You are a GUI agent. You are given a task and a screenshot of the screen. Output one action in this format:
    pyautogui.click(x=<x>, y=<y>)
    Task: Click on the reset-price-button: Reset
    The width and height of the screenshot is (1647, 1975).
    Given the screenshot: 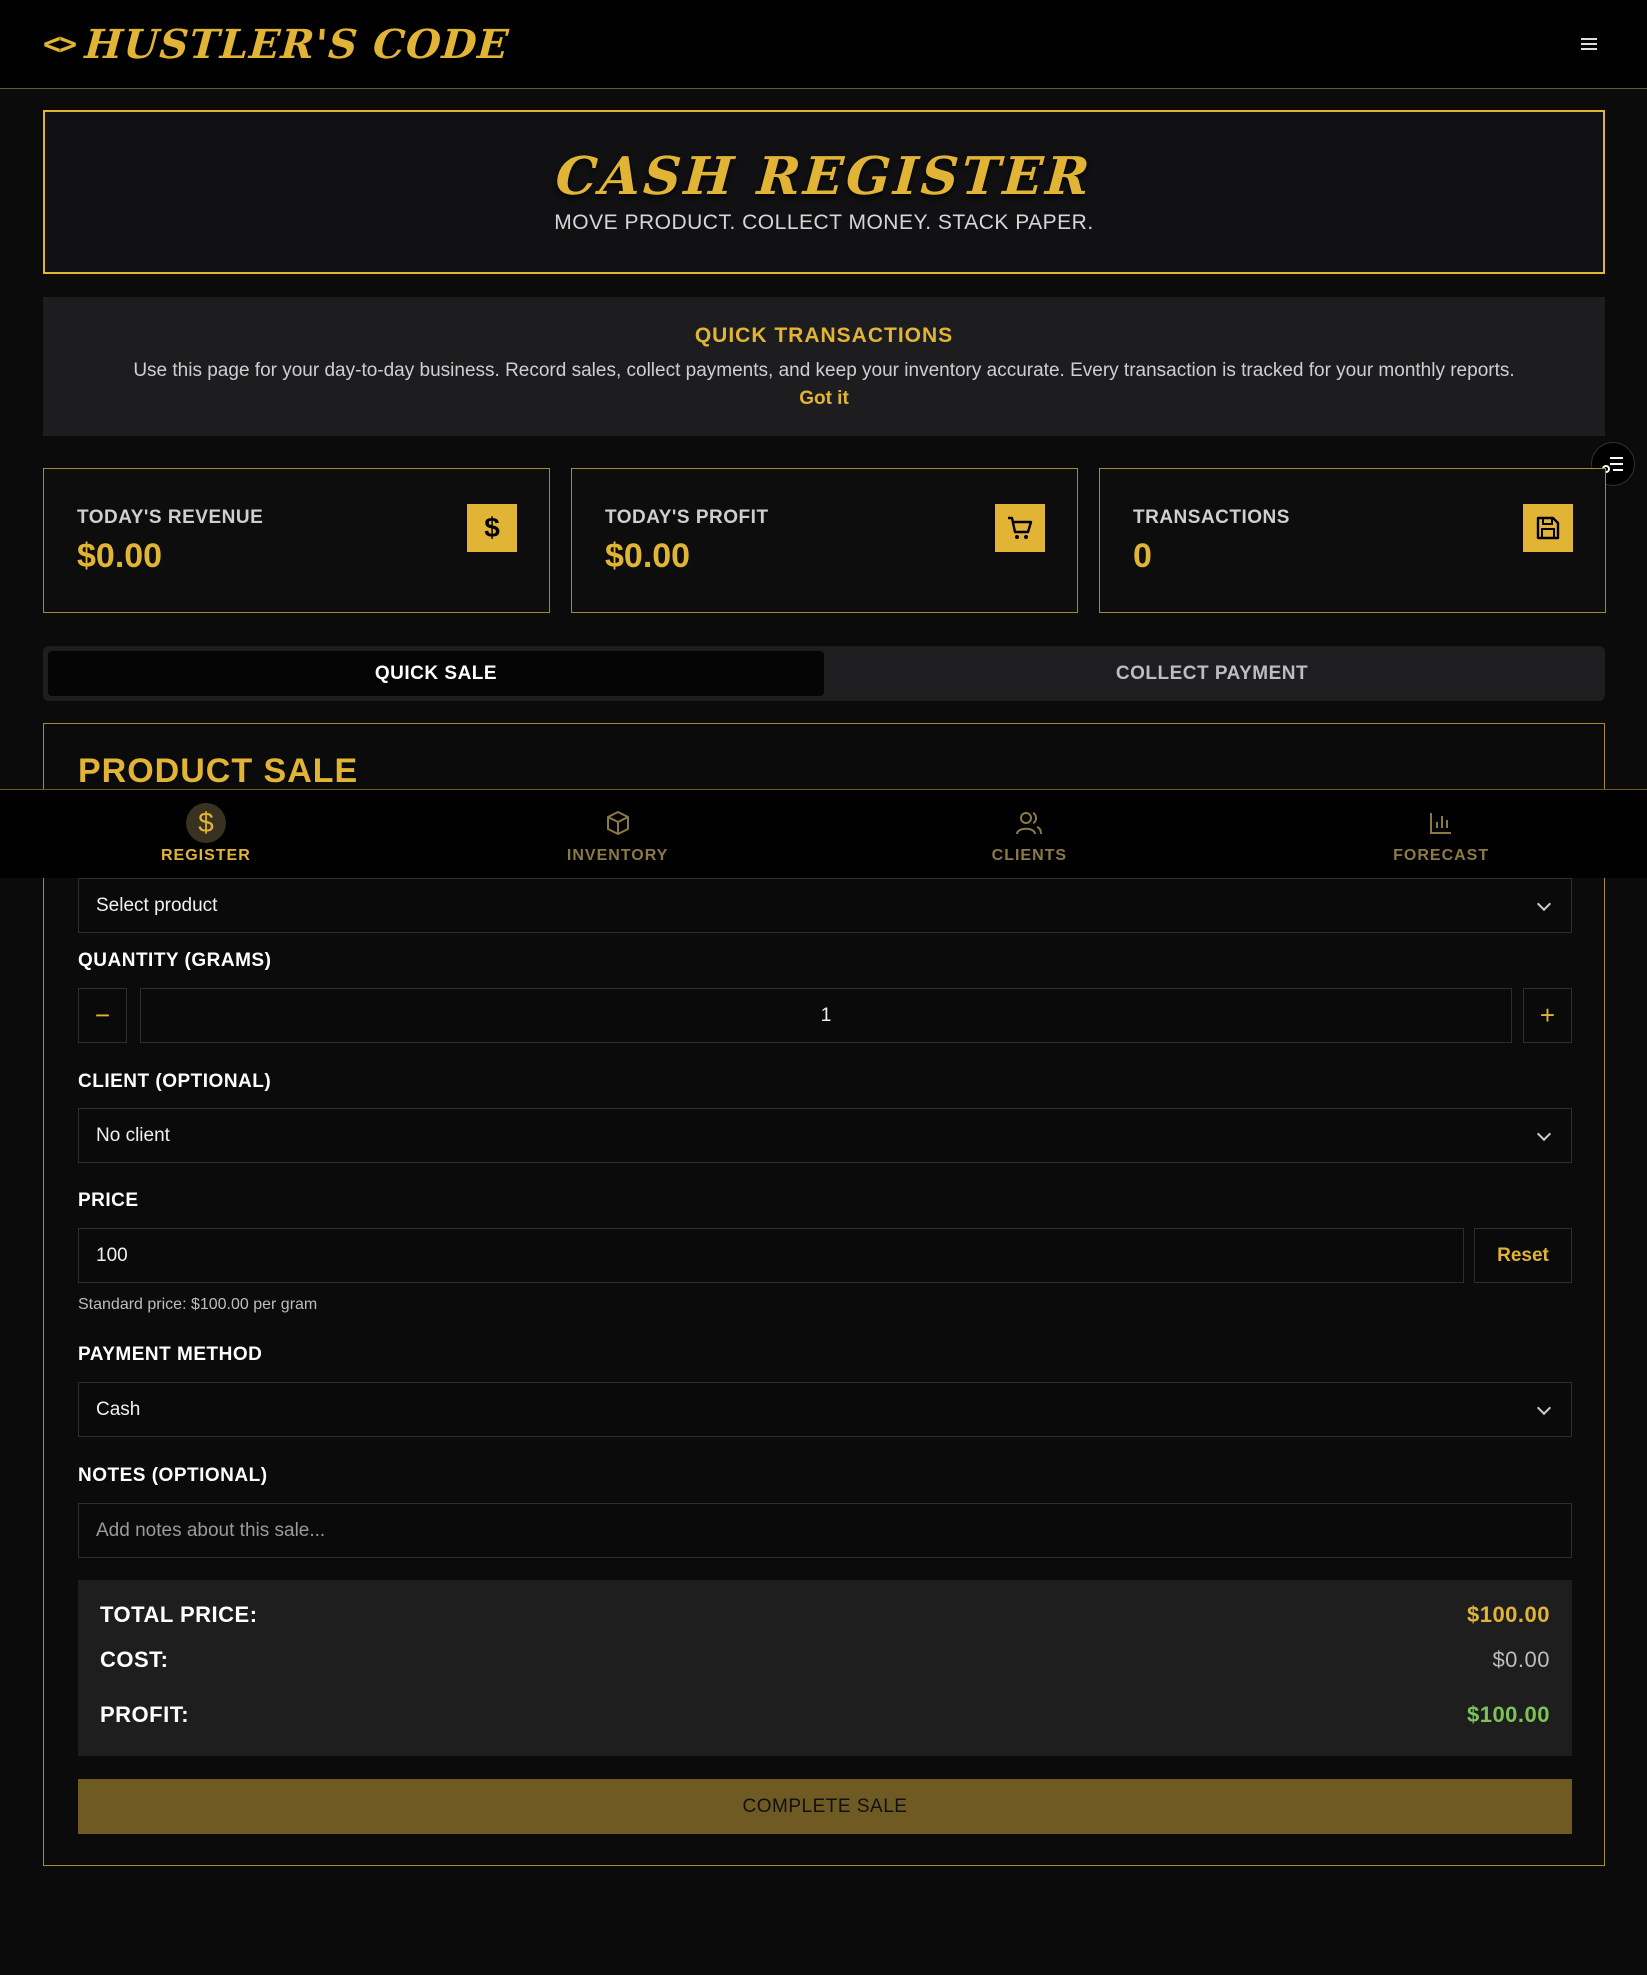 What is the action you would take?
    pyautogui.click(x=1523, y=1255)
    